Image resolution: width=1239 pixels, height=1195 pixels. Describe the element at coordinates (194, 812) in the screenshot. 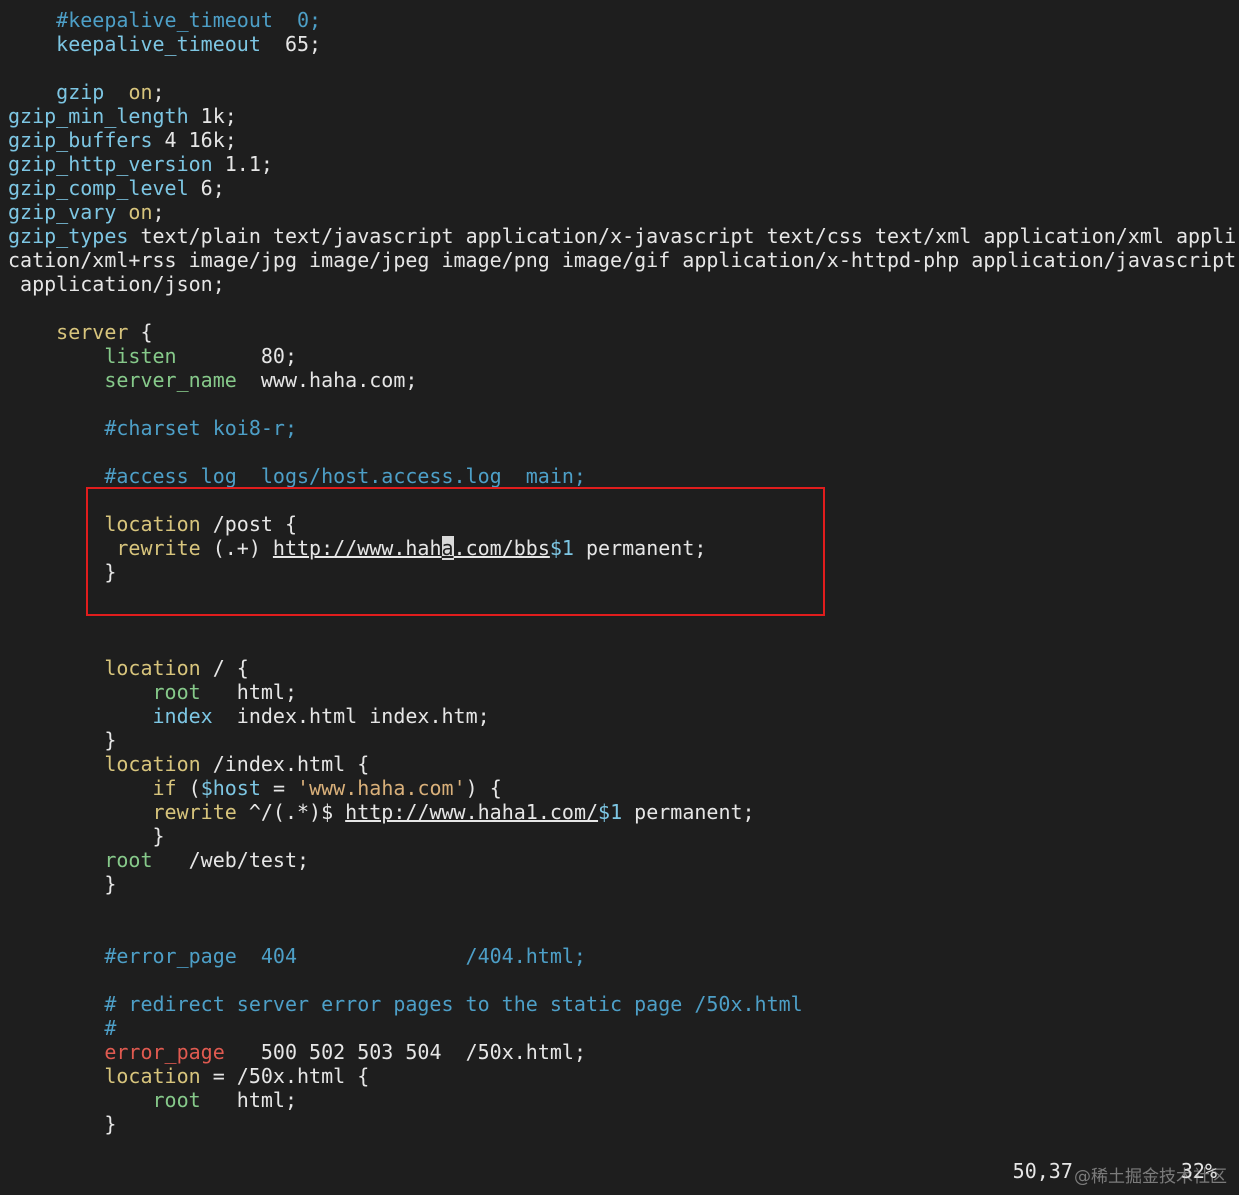

I see `code-token: rewrite` at that location.